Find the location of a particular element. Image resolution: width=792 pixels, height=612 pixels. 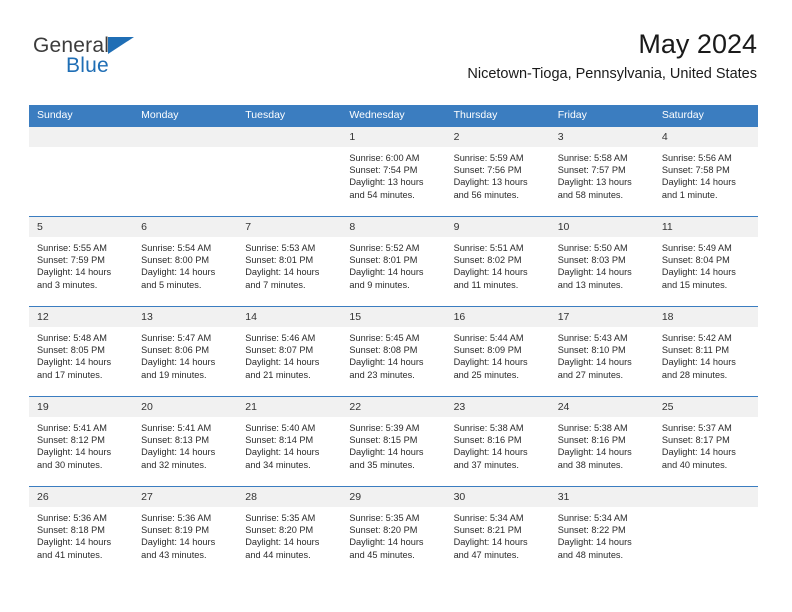

sunrise-text: Sunrise: 5:37 AM is located at coordinates (696, 428).